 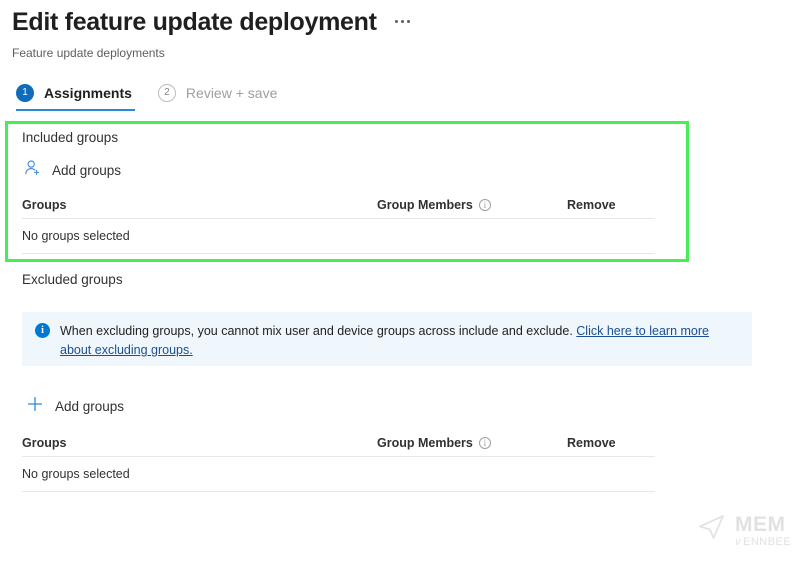 I want to click on page-title: Edit feature update deployment, so click(x=194, y=22).